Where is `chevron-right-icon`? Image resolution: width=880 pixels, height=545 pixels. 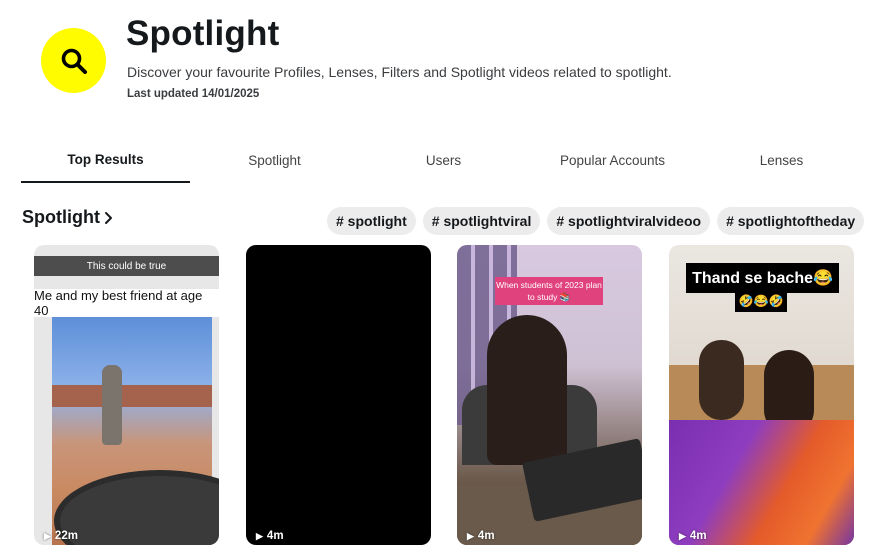
chevron-right-icon is located at coordinates (108, 217).